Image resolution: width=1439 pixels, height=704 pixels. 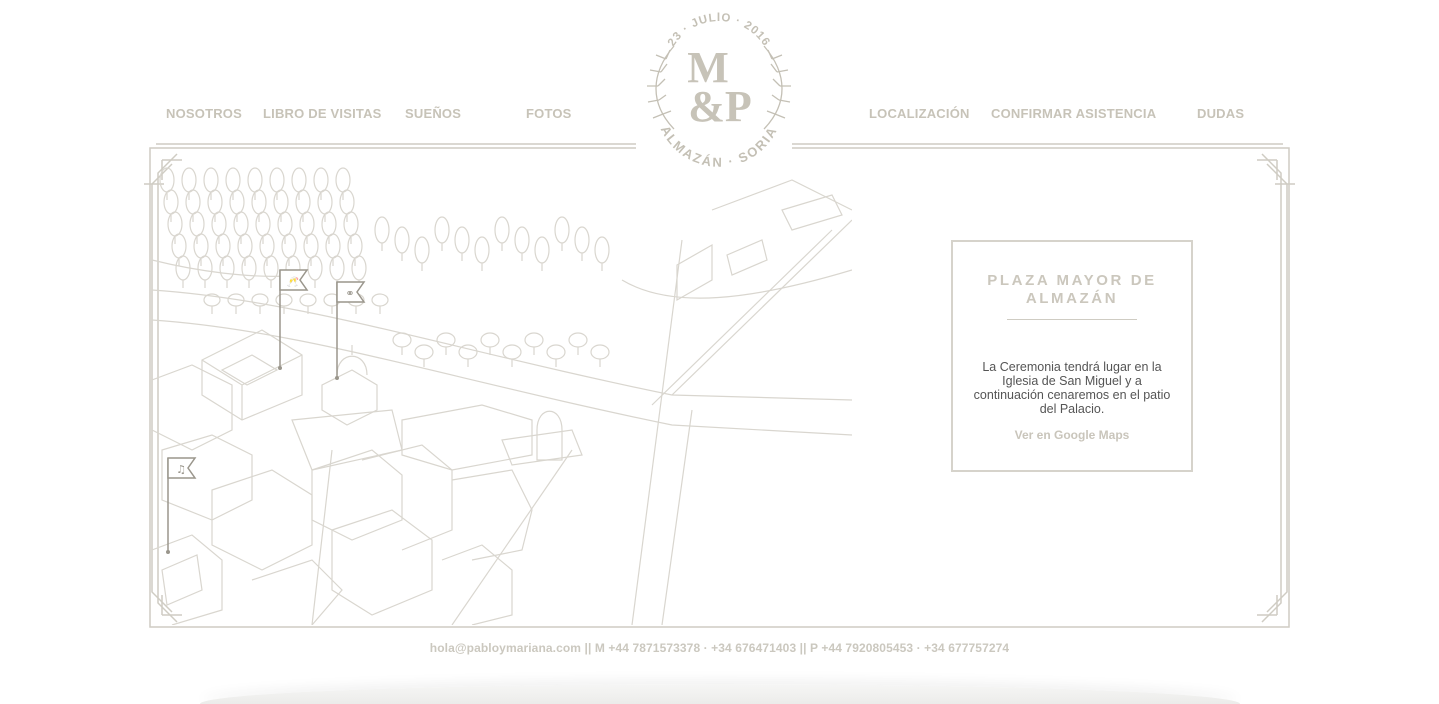 What do you see at coordinates (204, 113) in the screenshot?
I see `nav-nosotros: NOSOTROS` at bounding box center [204, 113].